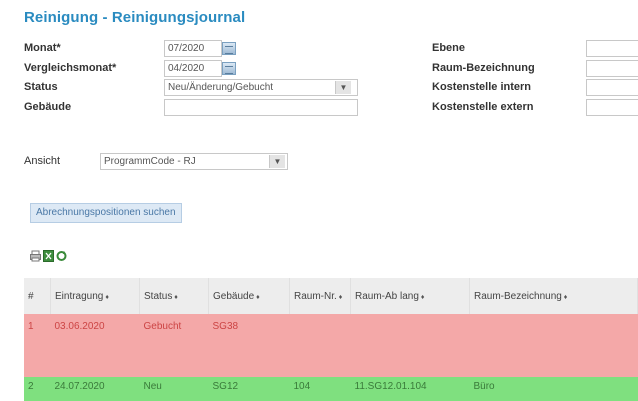 The height and width of the screenshot is (401, 638). Describe the element at coordinates (174, 345) in the screenshot. I see `cell-status: Gebucht` at that location.